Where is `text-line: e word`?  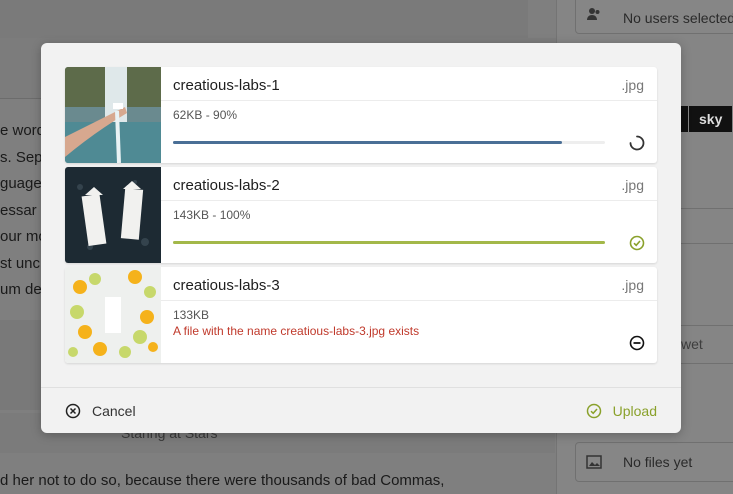 text-line: e word is located at coordinates (23, 130).